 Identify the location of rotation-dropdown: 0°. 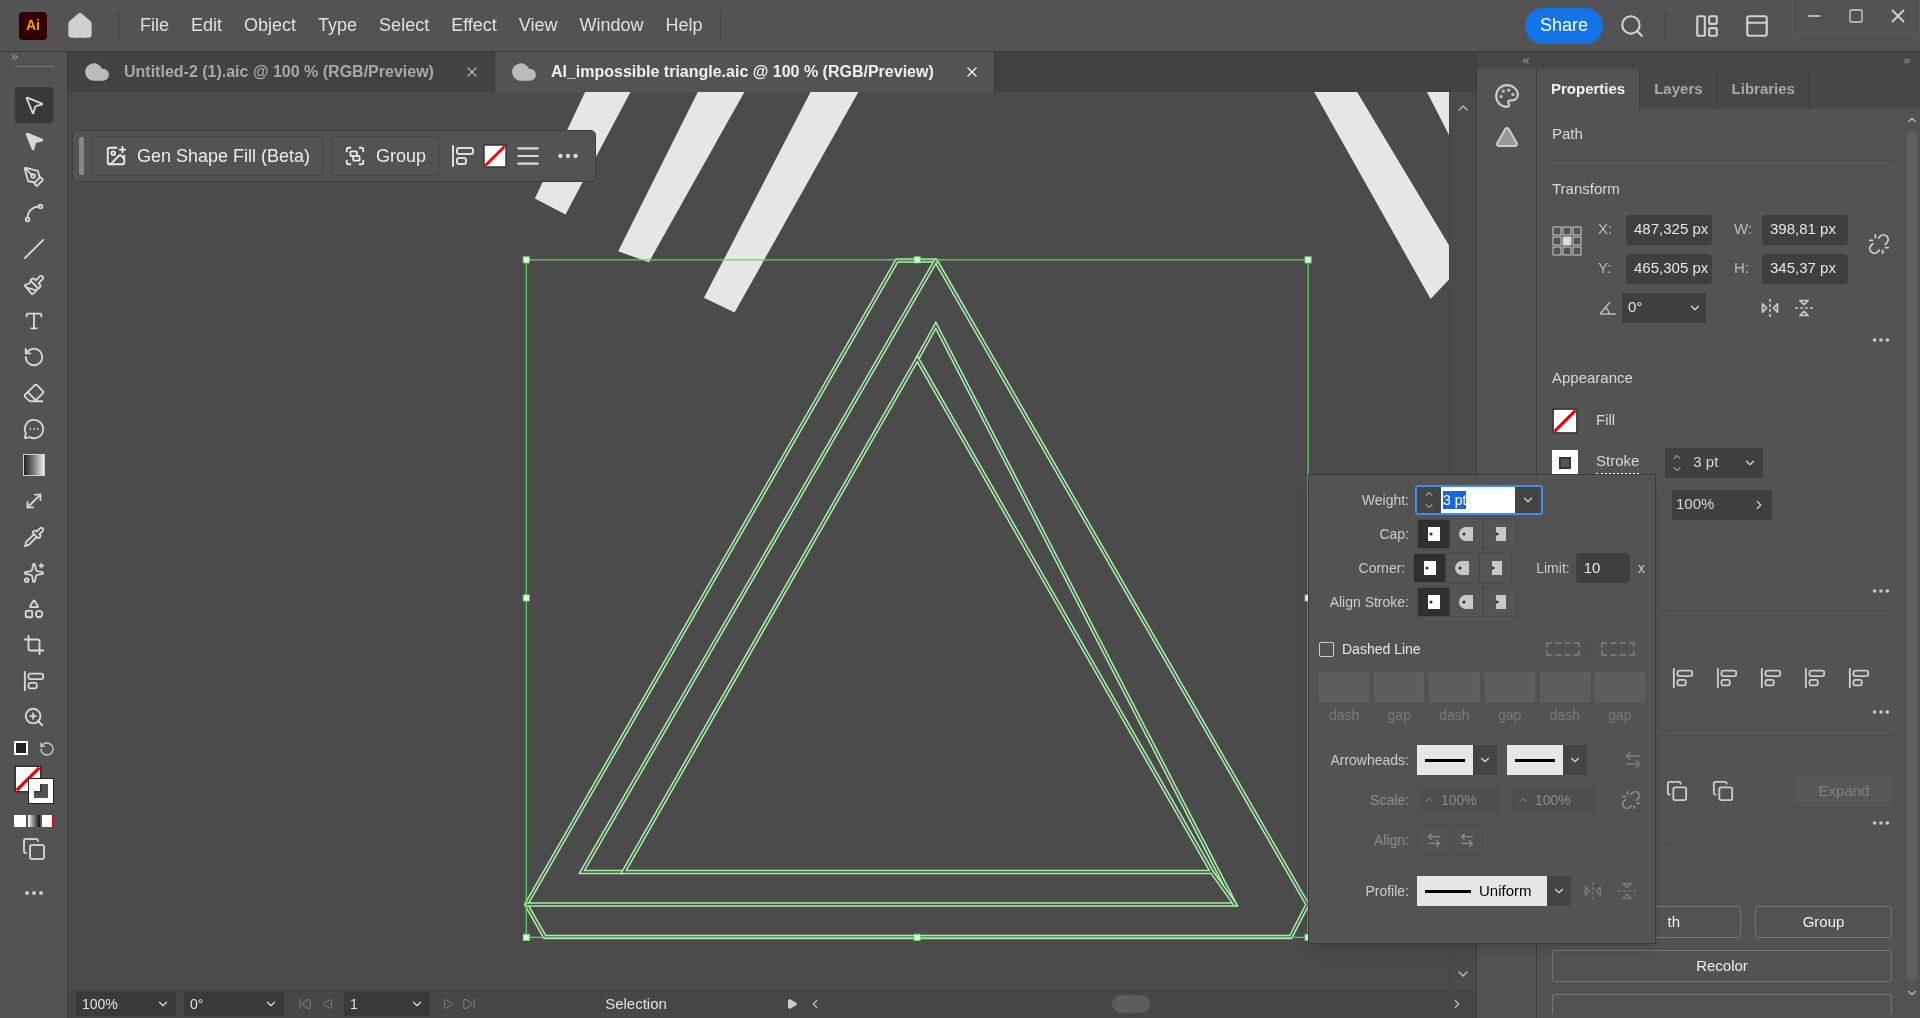
(234, 1004).